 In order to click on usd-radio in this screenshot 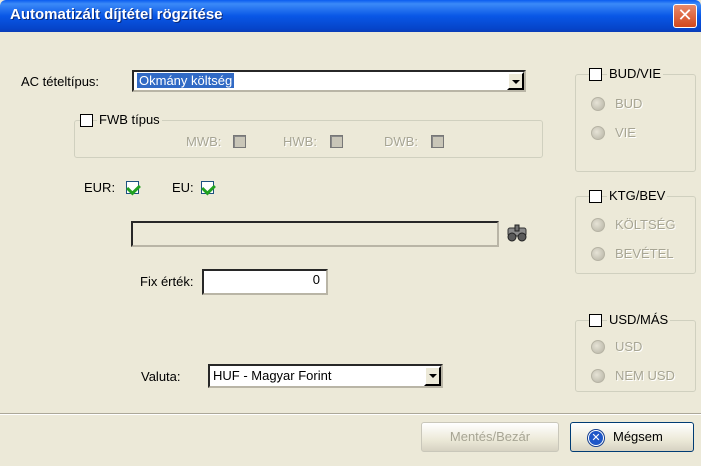, I will do `click(598, 347)`.